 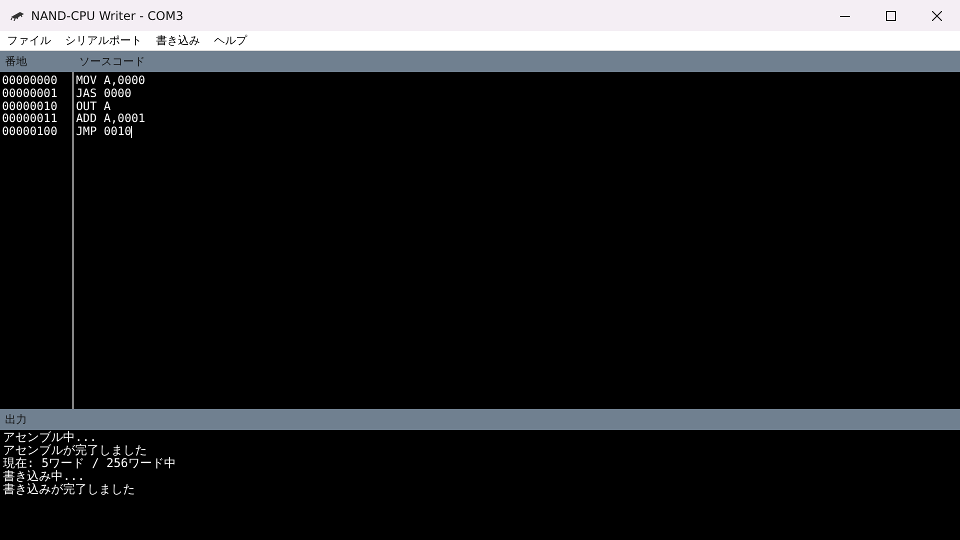 What do you see at coordinates (29, 93) in the screenshot?
I see `address-text: 00000001` at bounding box center [29, 93].